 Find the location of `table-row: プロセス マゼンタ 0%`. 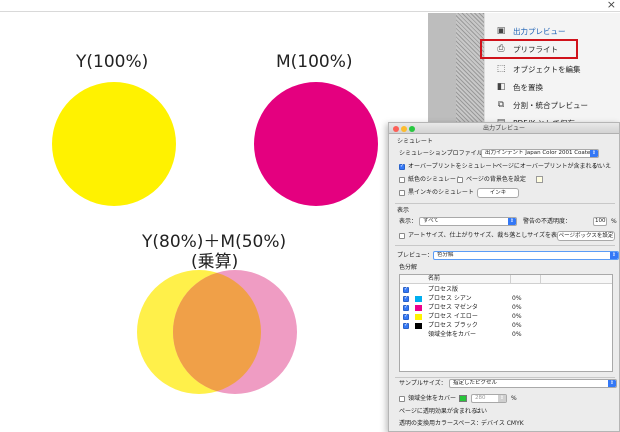

table-row: プロセス マゼンタ 0% is located at coordinates (506, 308).